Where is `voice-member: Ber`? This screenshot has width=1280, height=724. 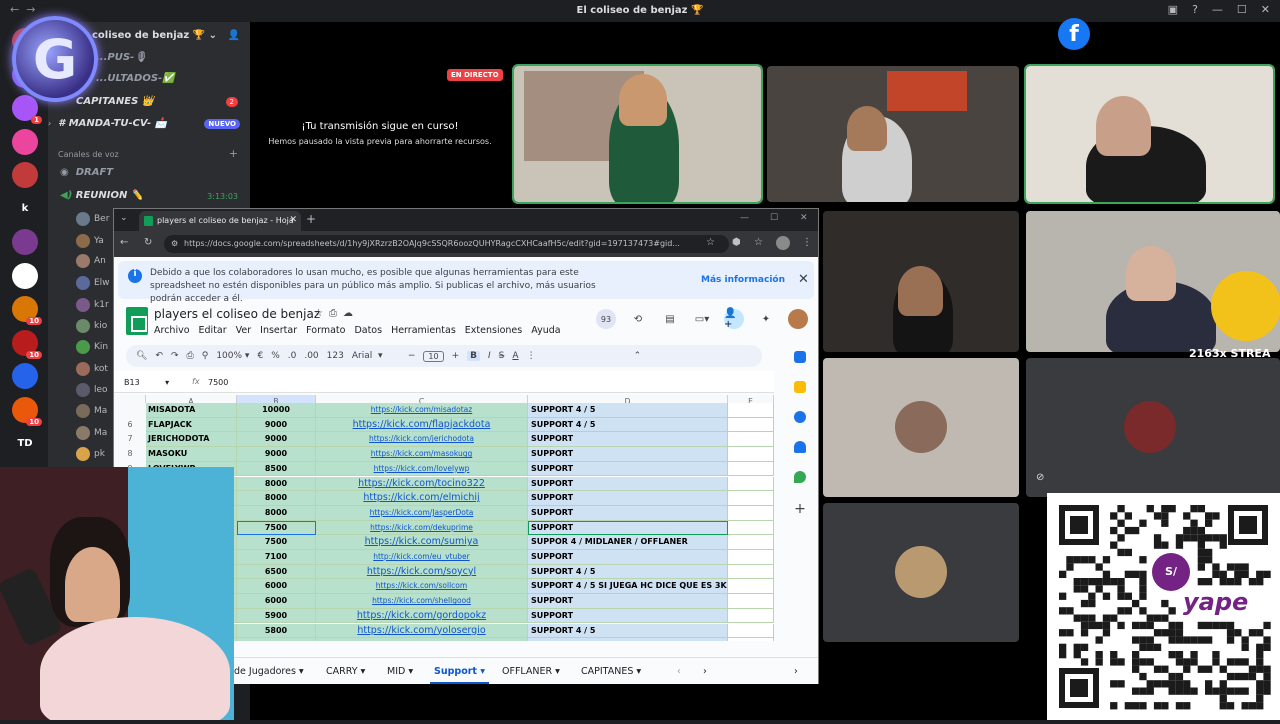 voice-member: Ber is located at coordinates (92, 219).